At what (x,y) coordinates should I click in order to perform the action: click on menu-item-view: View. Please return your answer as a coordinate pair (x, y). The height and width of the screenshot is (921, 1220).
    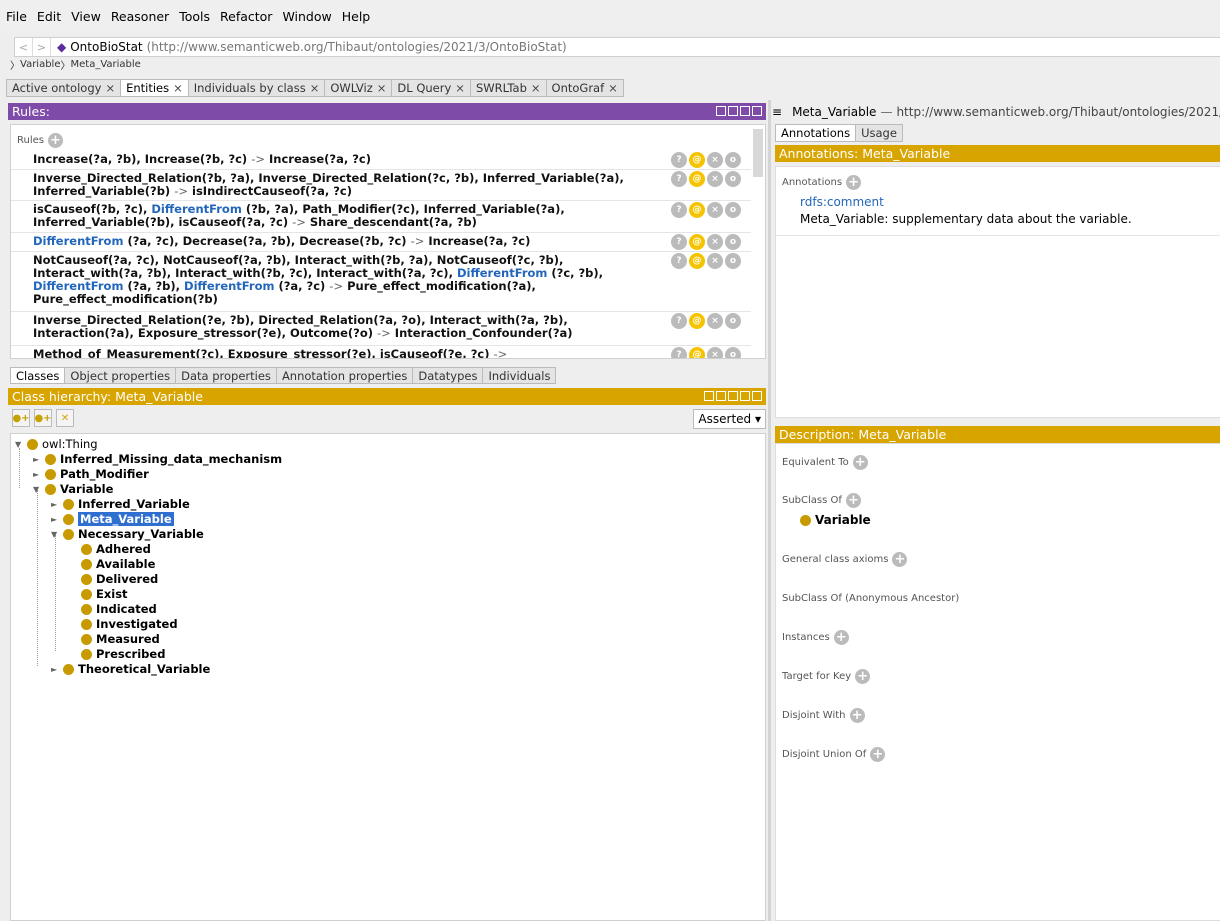
    Looking at the image, I should click on (86, 16).